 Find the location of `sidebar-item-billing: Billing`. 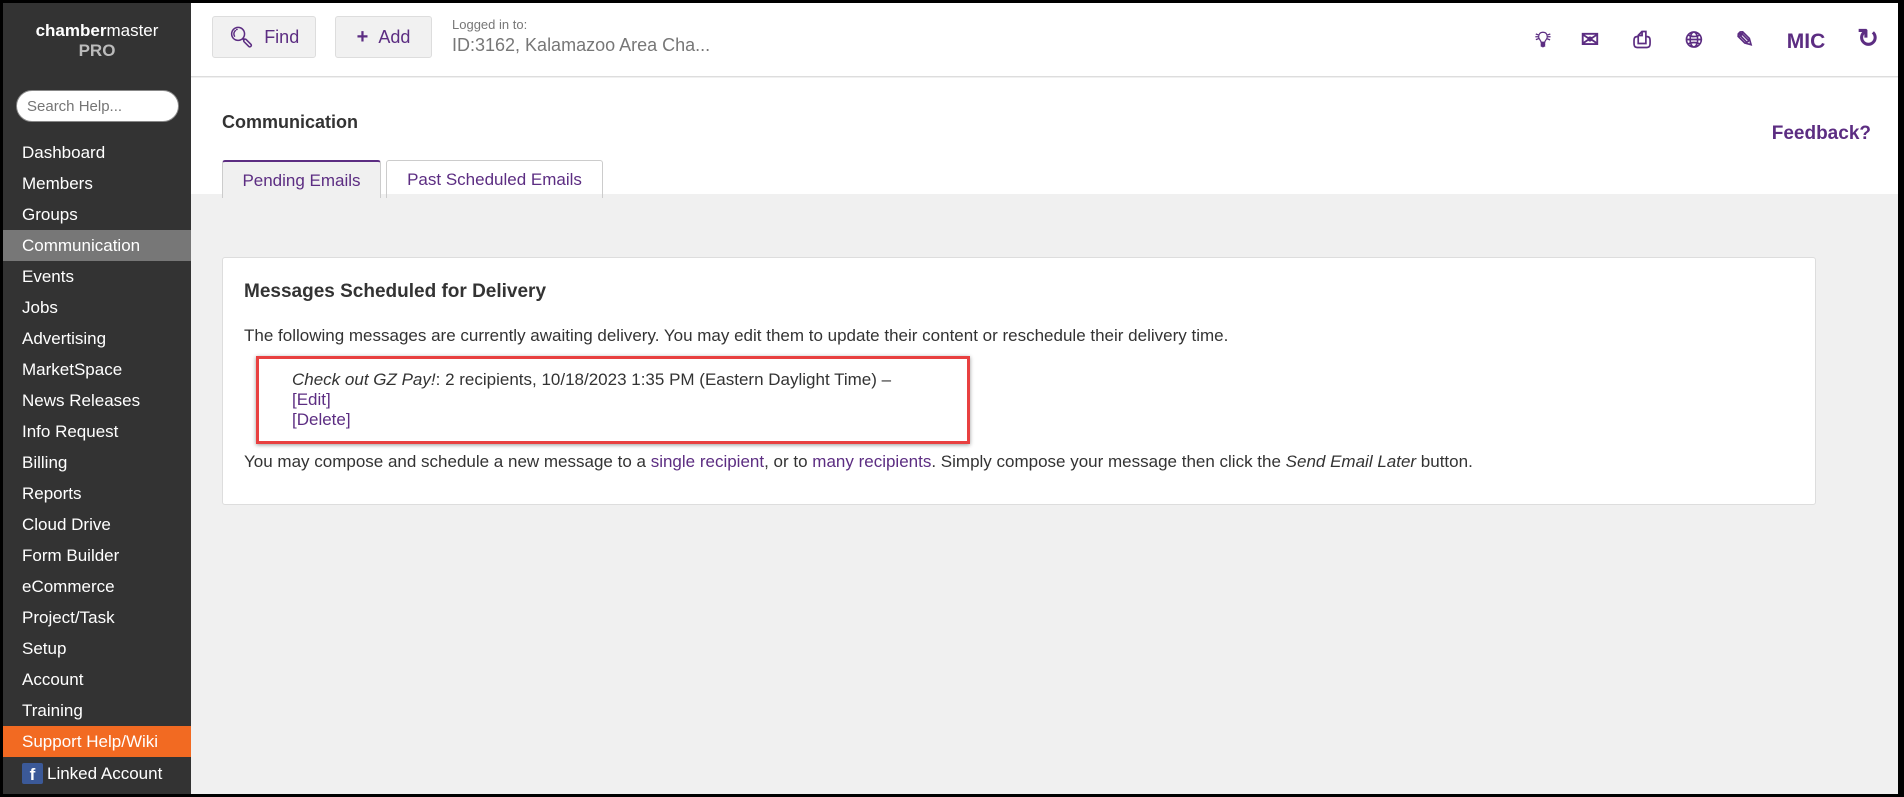

sidebar-item-billing: Billing is located at coordinates (97, 462).